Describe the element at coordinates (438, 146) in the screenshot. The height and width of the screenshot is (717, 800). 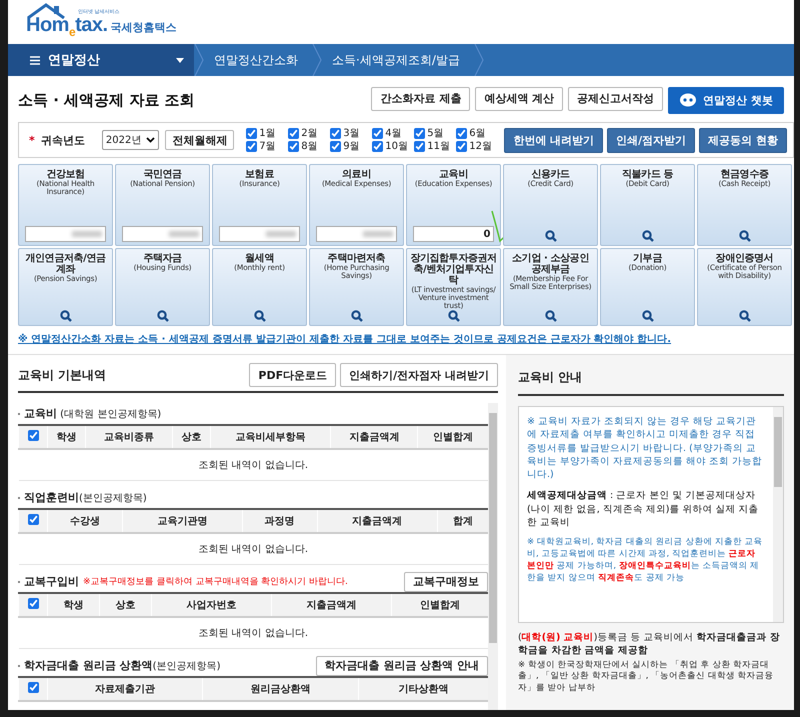
I see `month-label: 11월` at that location.